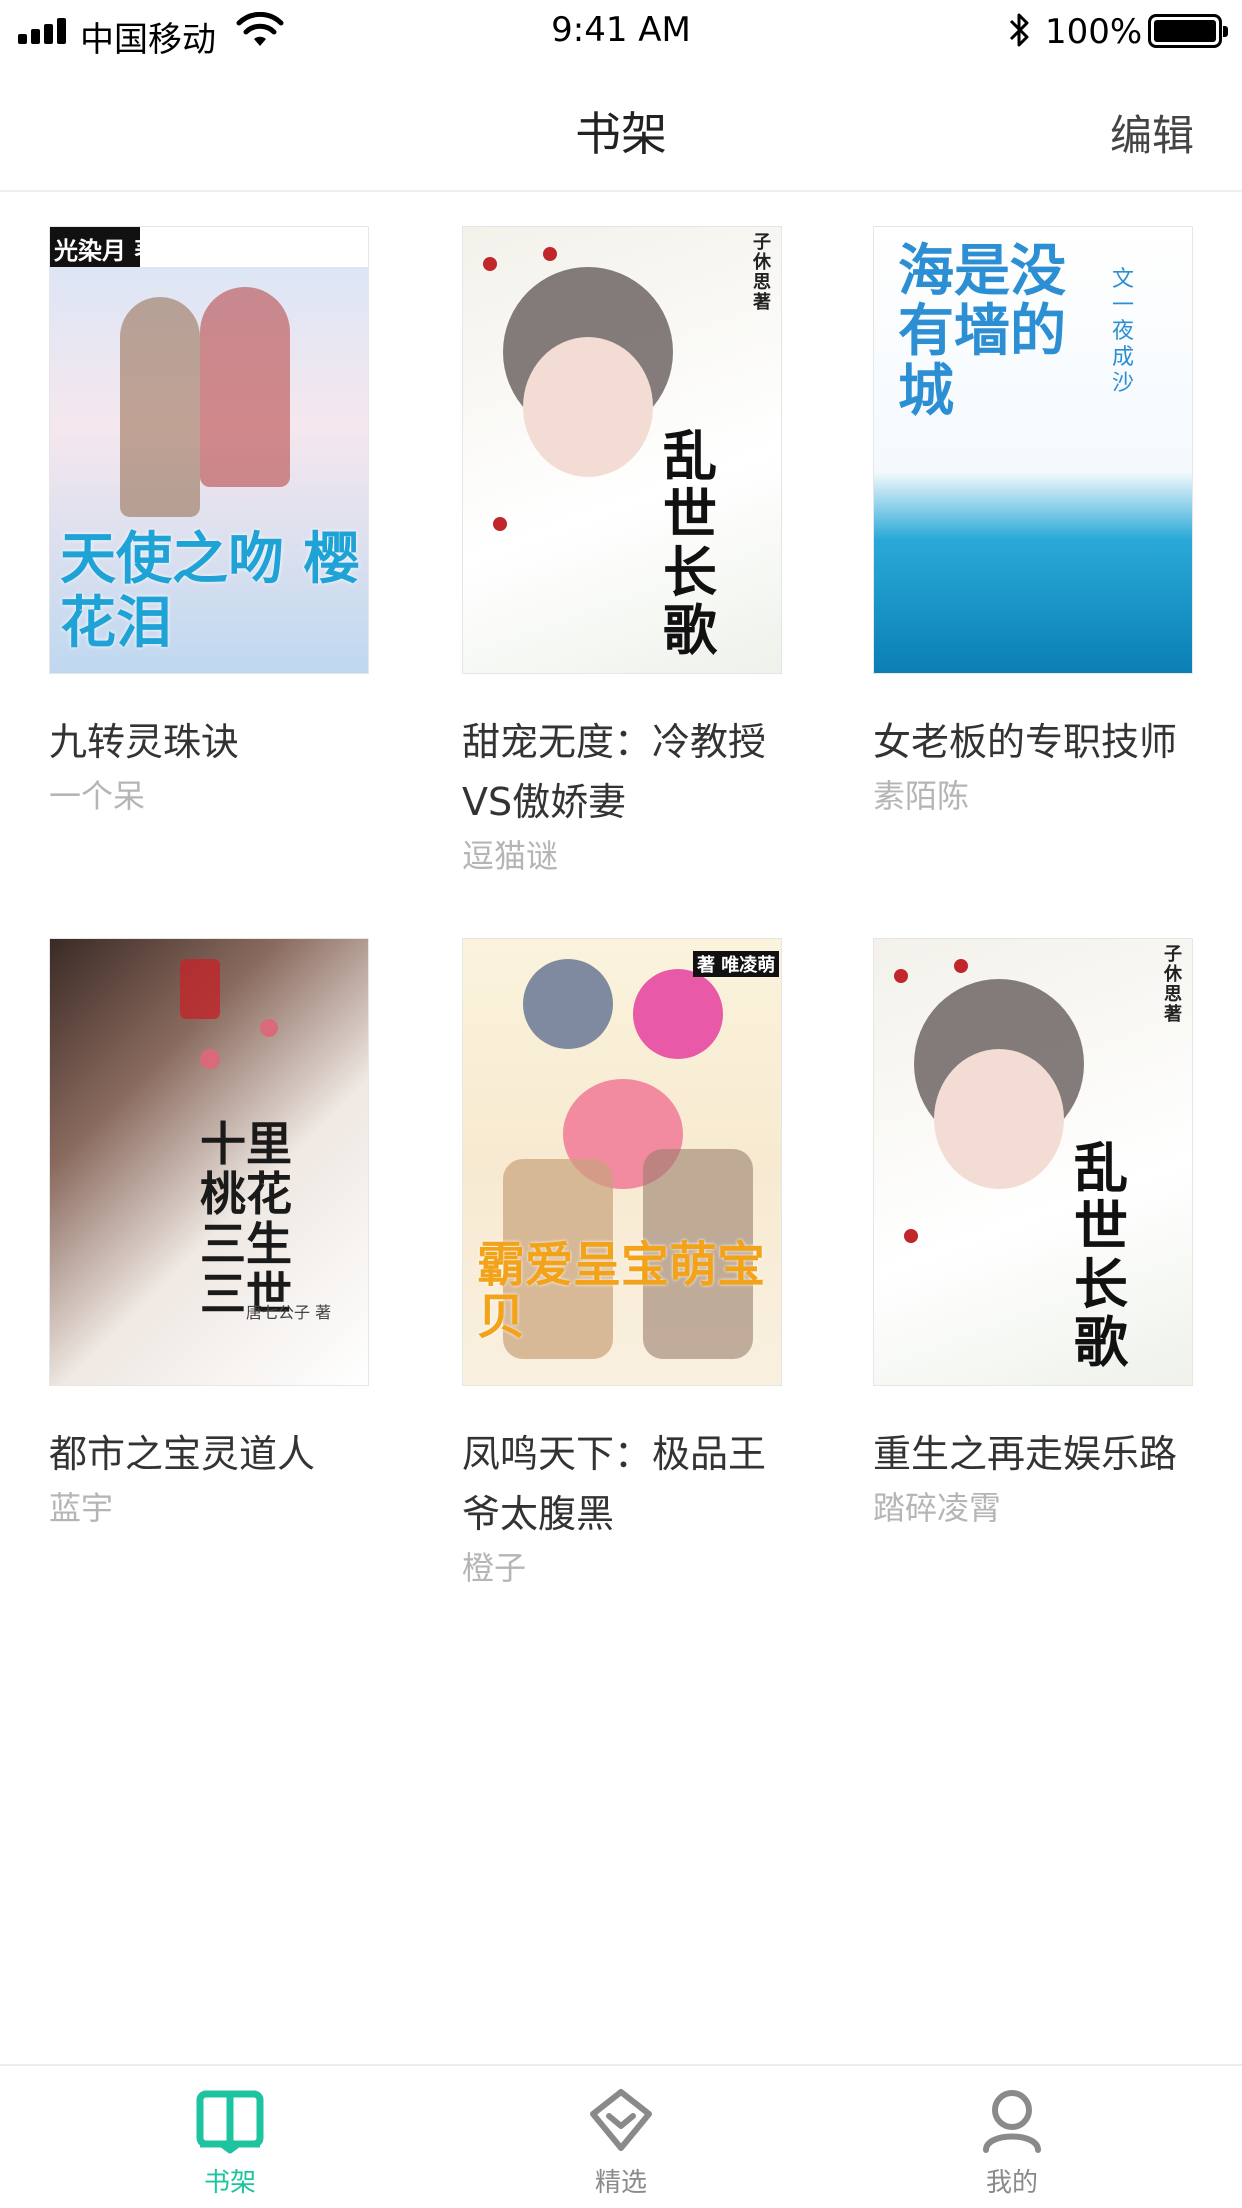  What do you see at coordinates (1033, 450) in the screenshot?
I see `book-cover: 海是没有墙的城 文 一夜成沙` at bounding box center [1033, 450].